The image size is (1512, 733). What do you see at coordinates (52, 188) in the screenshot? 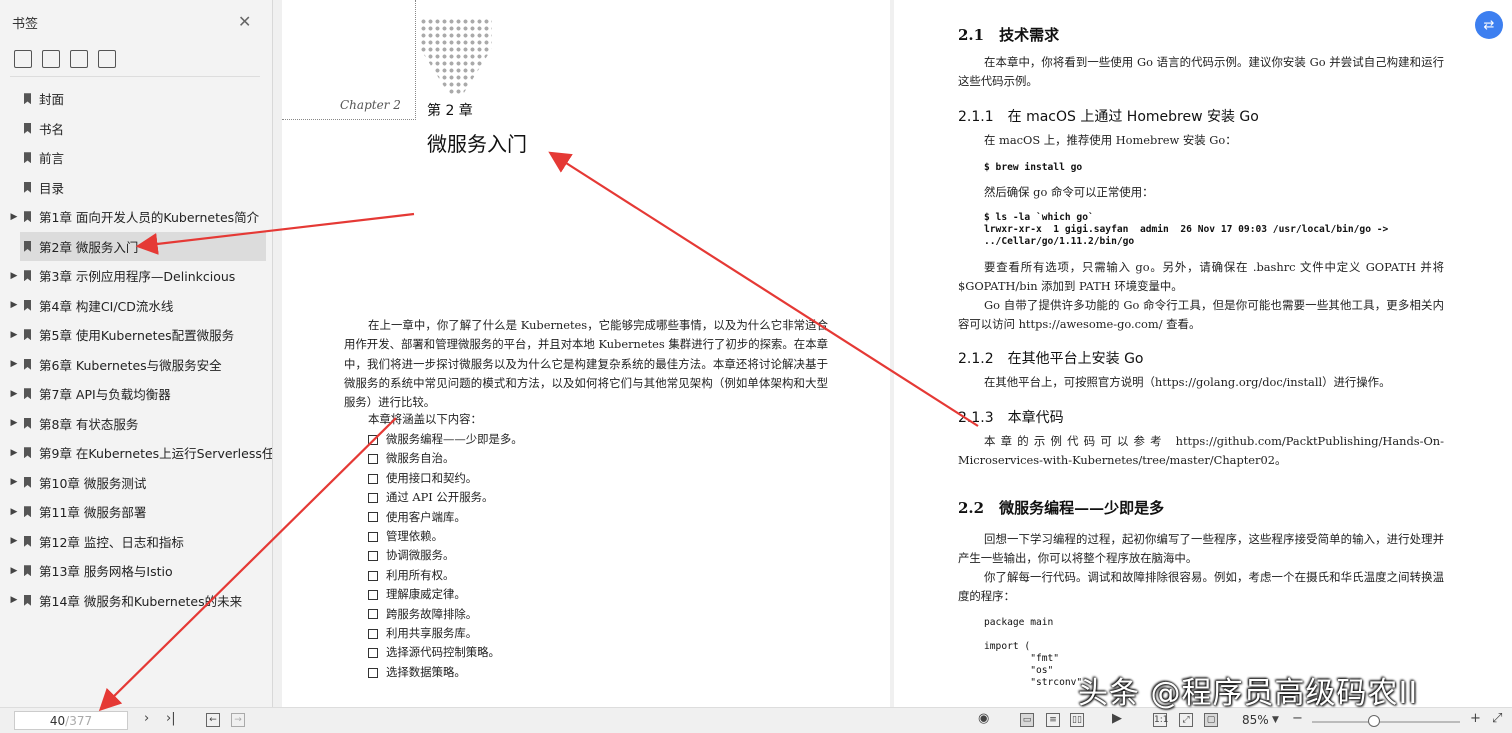
I see `bookmark-label: 目录` at bounding box center [52, 188].